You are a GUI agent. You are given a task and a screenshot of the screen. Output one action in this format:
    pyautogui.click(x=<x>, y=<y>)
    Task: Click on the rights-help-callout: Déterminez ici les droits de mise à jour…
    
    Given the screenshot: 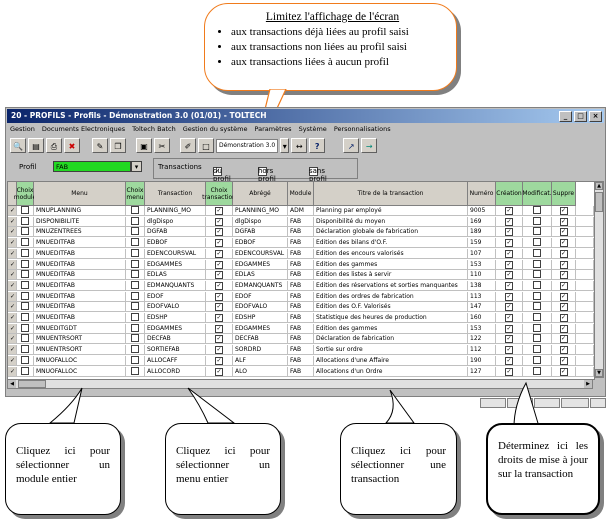 What is the action you would take?
    pyautogui.click(x=543, y=469)
    